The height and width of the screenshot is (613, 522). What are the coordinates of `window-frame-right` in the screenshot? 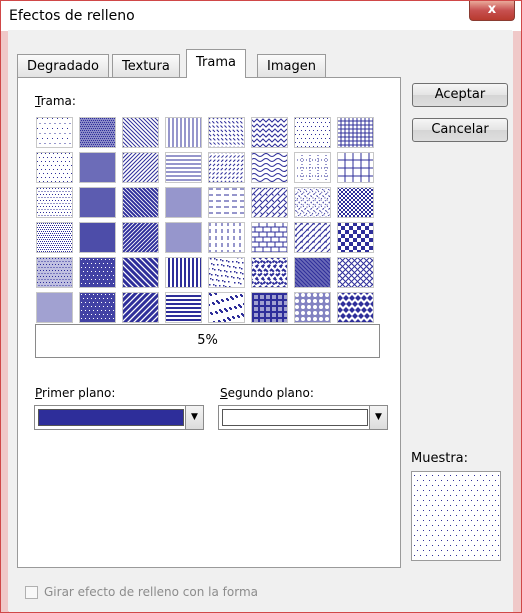 It's located at (517, 321).